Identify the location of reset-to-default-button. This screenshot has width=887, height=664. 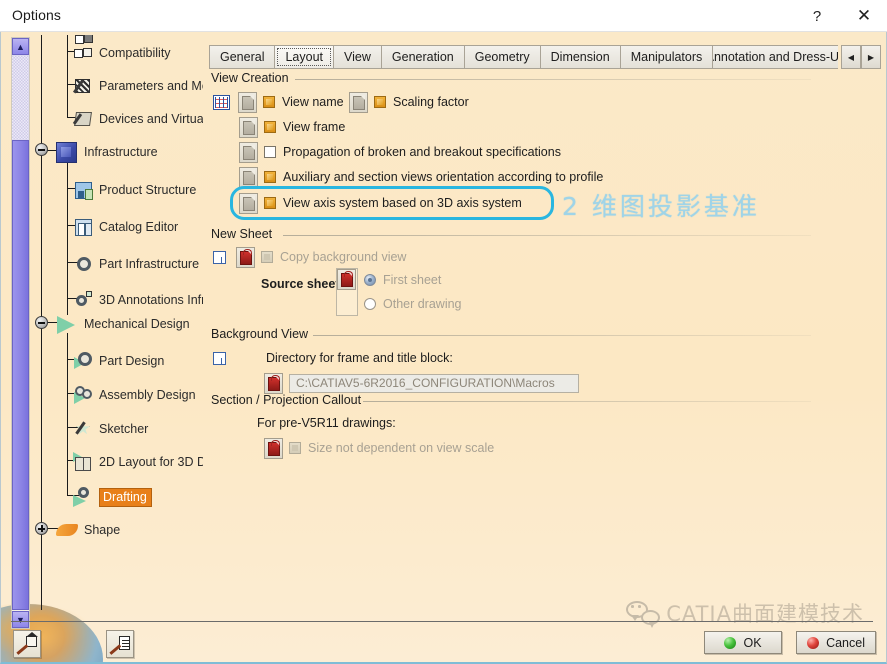
(27, 644).